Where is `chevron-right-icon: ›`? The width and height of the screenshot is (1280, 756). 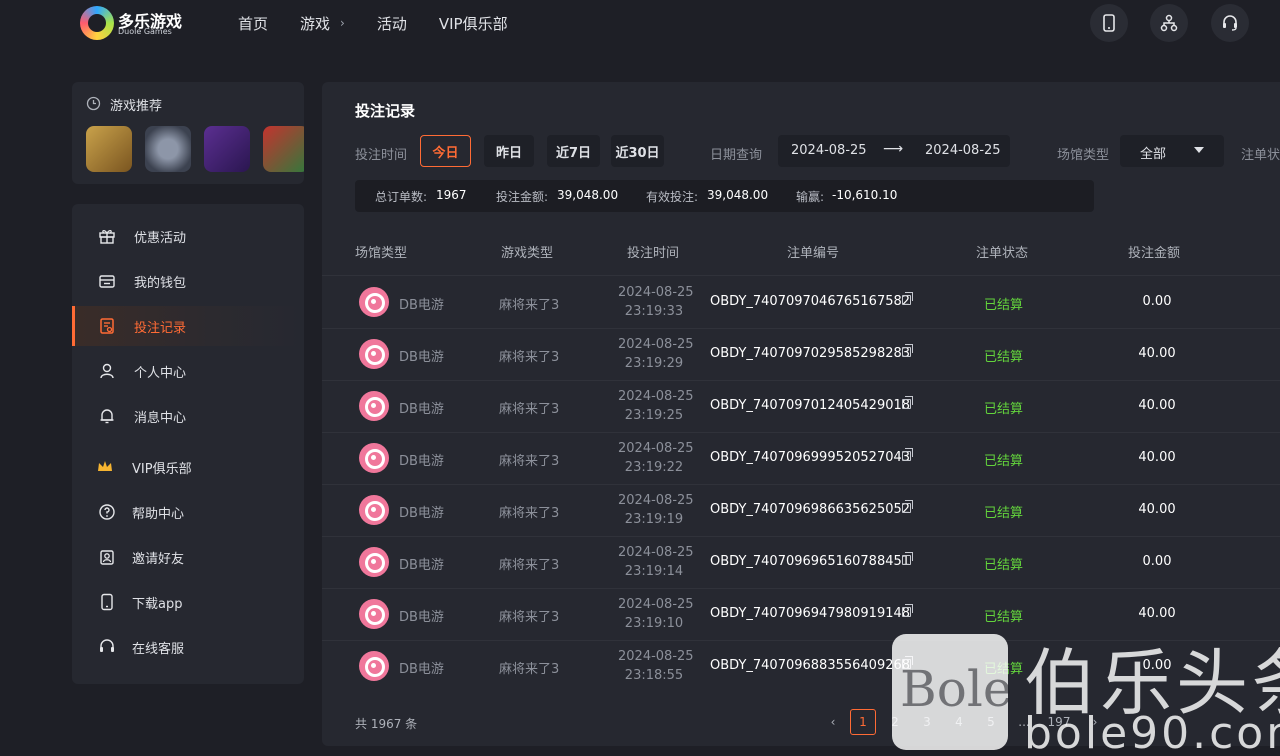
chevron-right-icon: › is located at coordinates (342, 23).